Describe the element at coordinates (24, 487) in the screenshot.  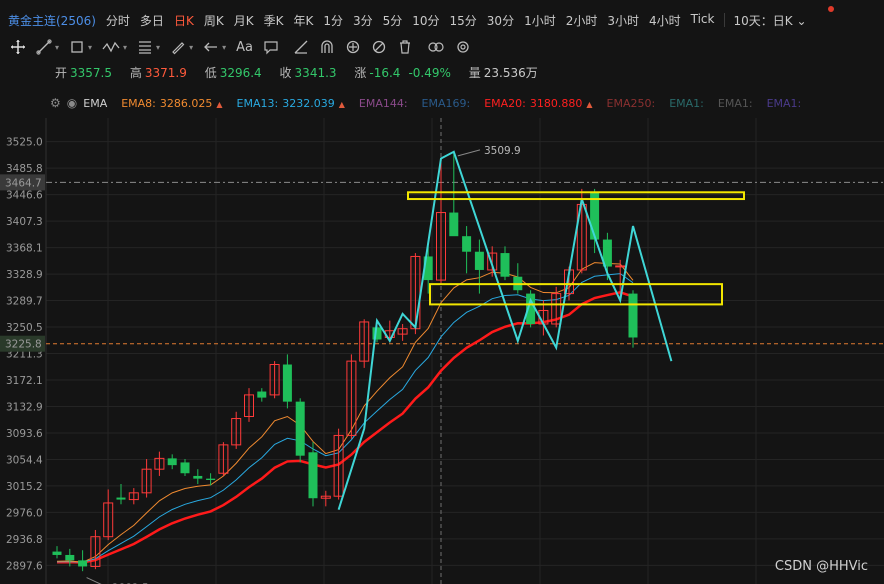
I see `price-tick-label: 3015.2` at that location.